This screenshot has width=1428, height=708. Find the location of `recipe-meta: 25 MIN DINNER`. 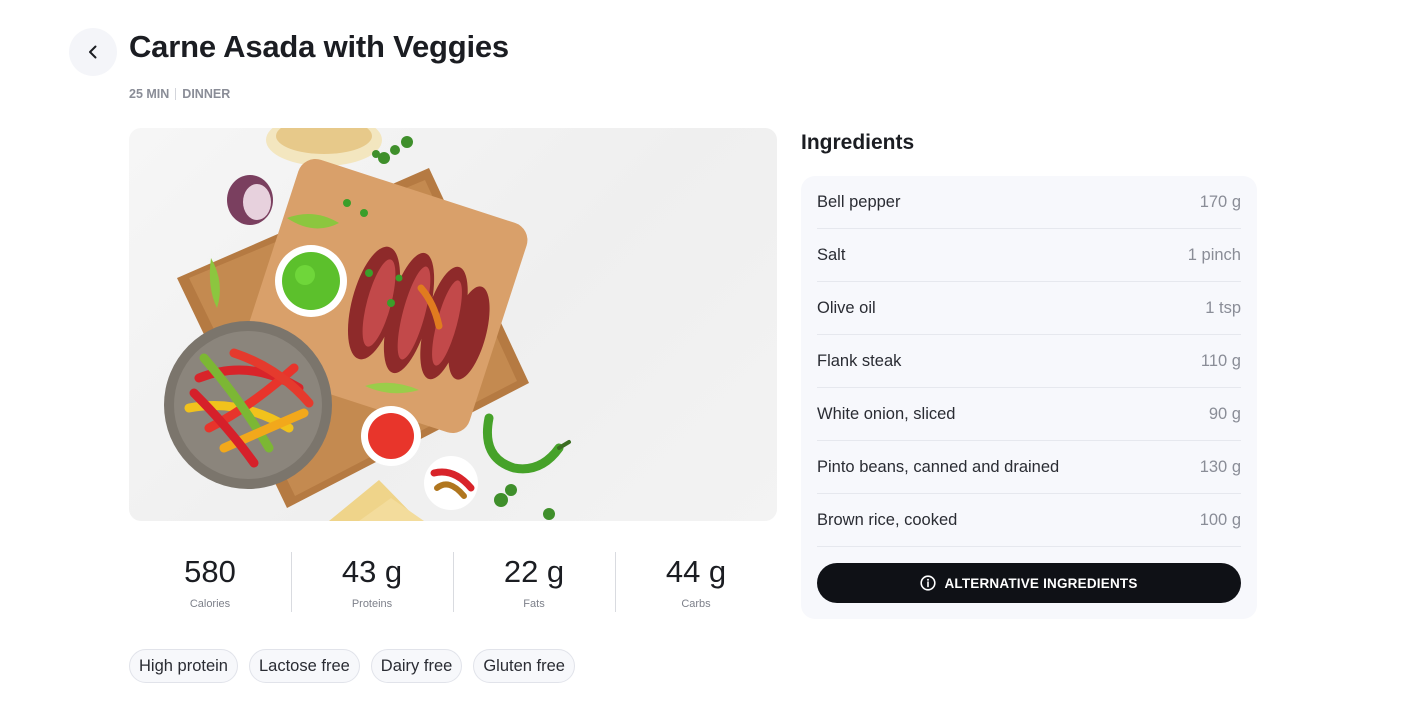

recipe-meta: 25 MIN DINNER is located at coordinates (179, 94).